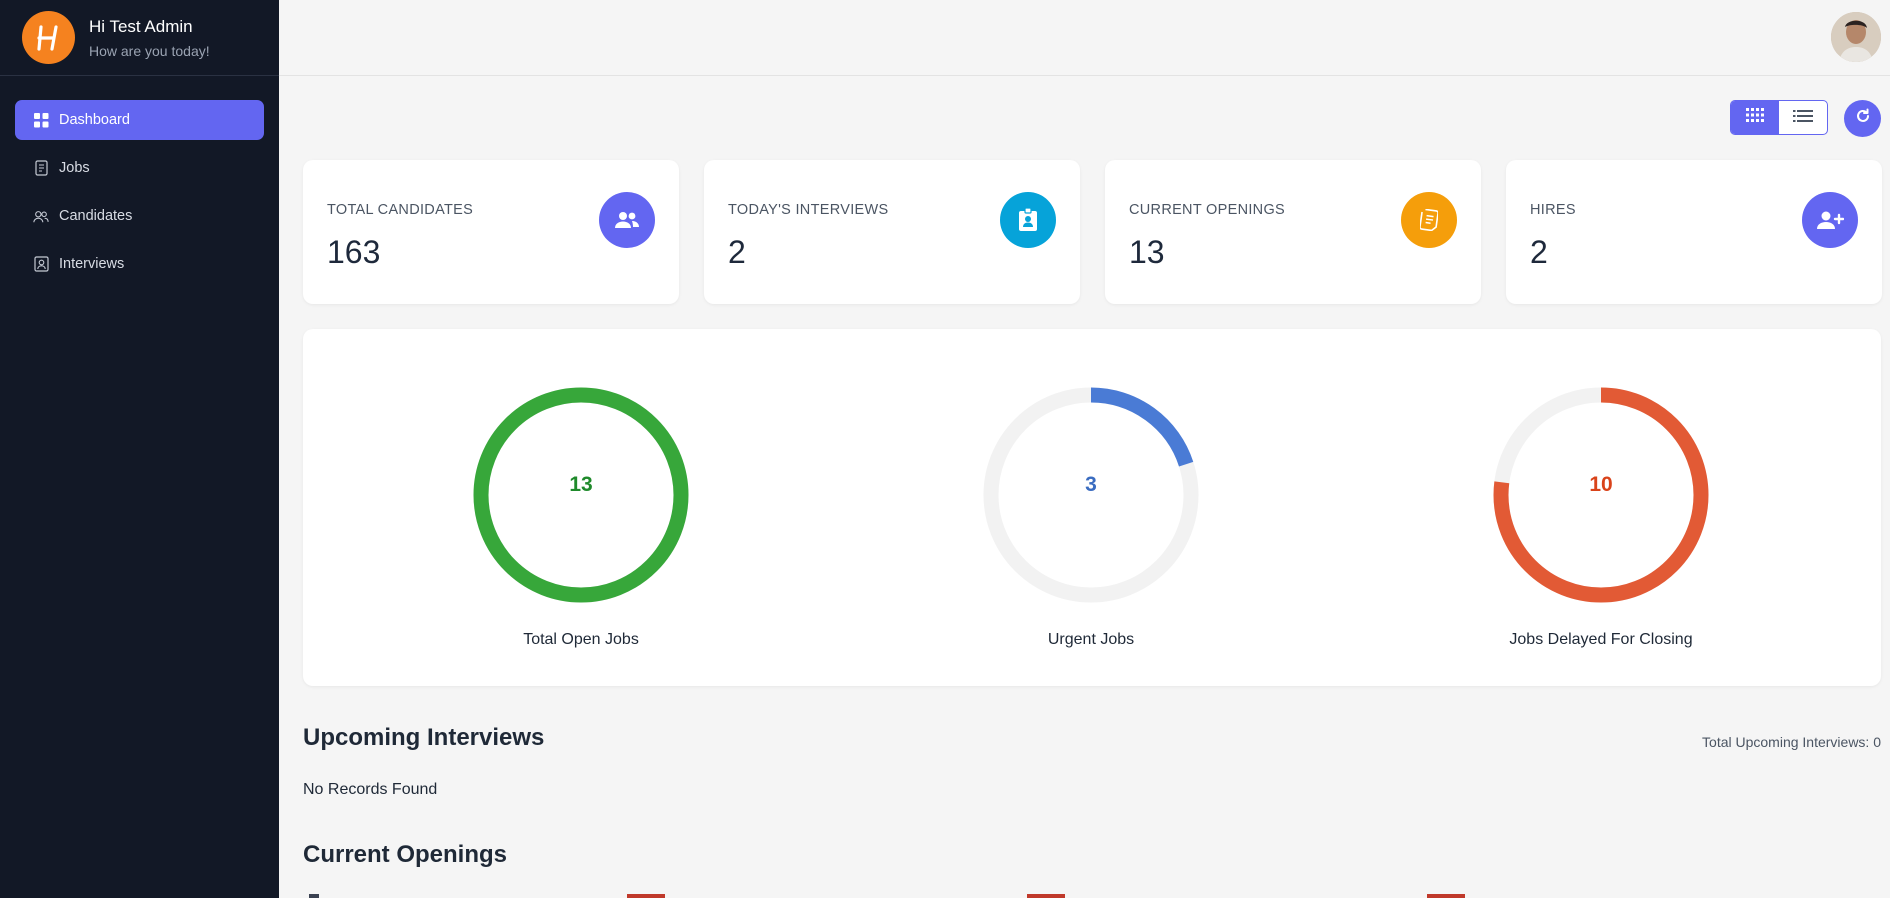 The width and height of the screenshot is (1890, 898). I want to click on sidebar-item-label: Jobs, so click(74, 168).